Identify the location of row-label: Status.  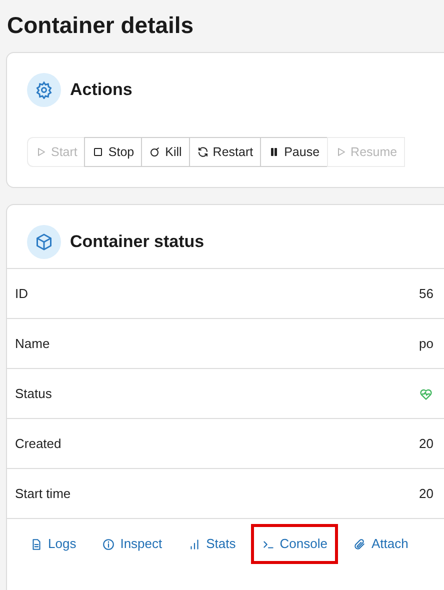
(33, 393).